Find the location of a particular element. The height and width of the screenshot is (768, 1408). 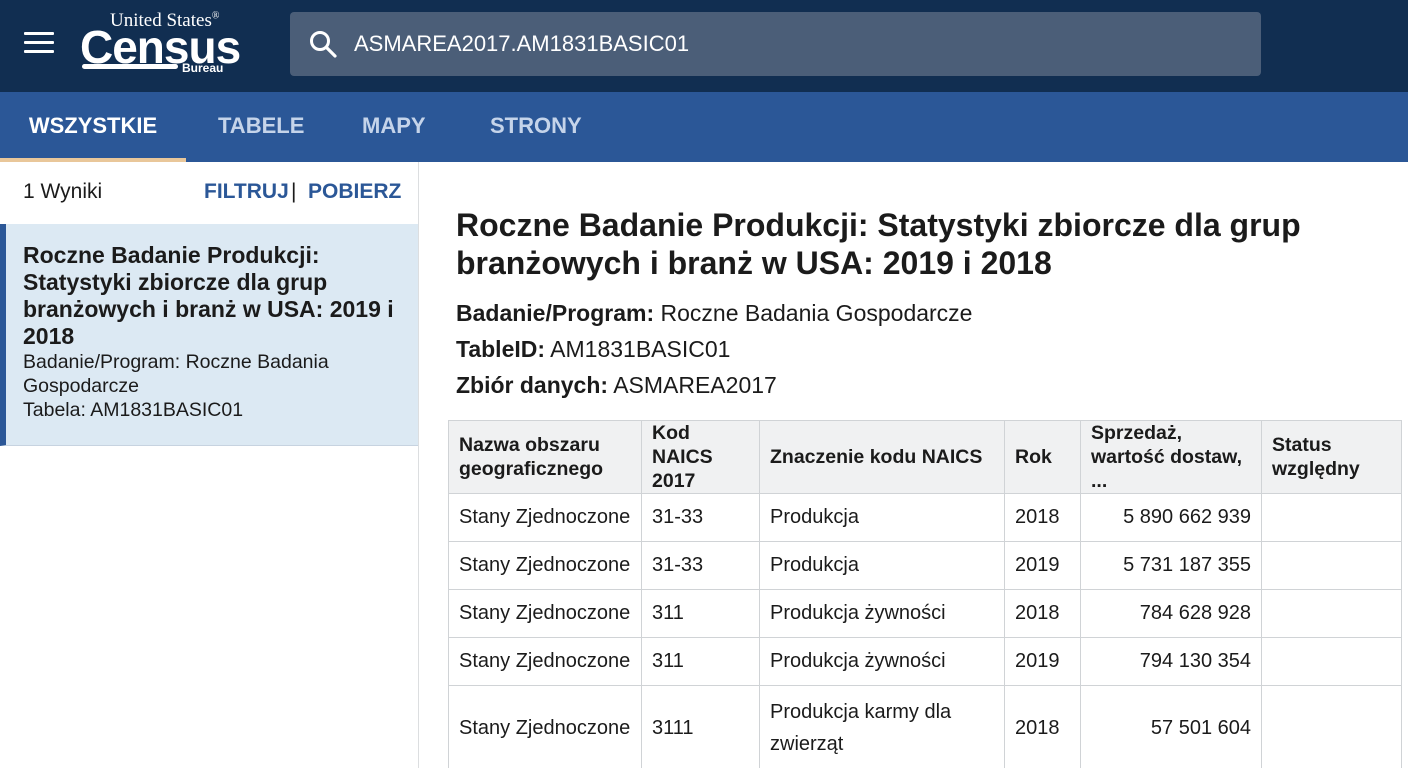

search-box is located at coordinates (775, 44).